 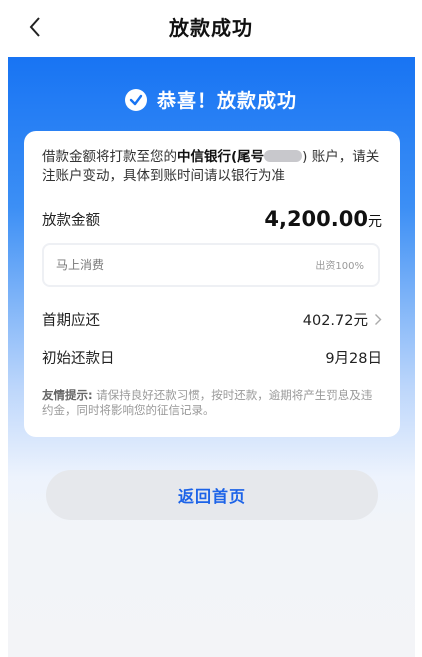 I want to click on loan-amount-row: 放款金额 4,200.00元, so click(x=212, y=219).